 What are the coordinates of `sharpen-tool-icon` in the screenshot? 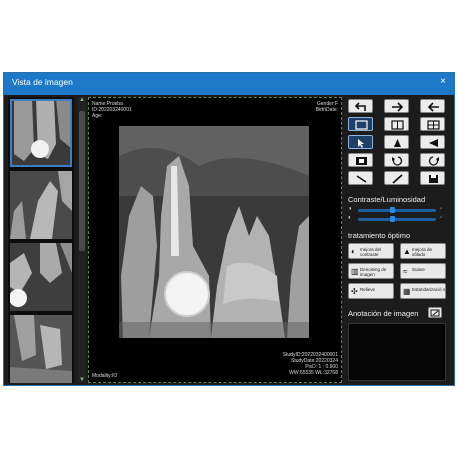 It's located at (397, 143).